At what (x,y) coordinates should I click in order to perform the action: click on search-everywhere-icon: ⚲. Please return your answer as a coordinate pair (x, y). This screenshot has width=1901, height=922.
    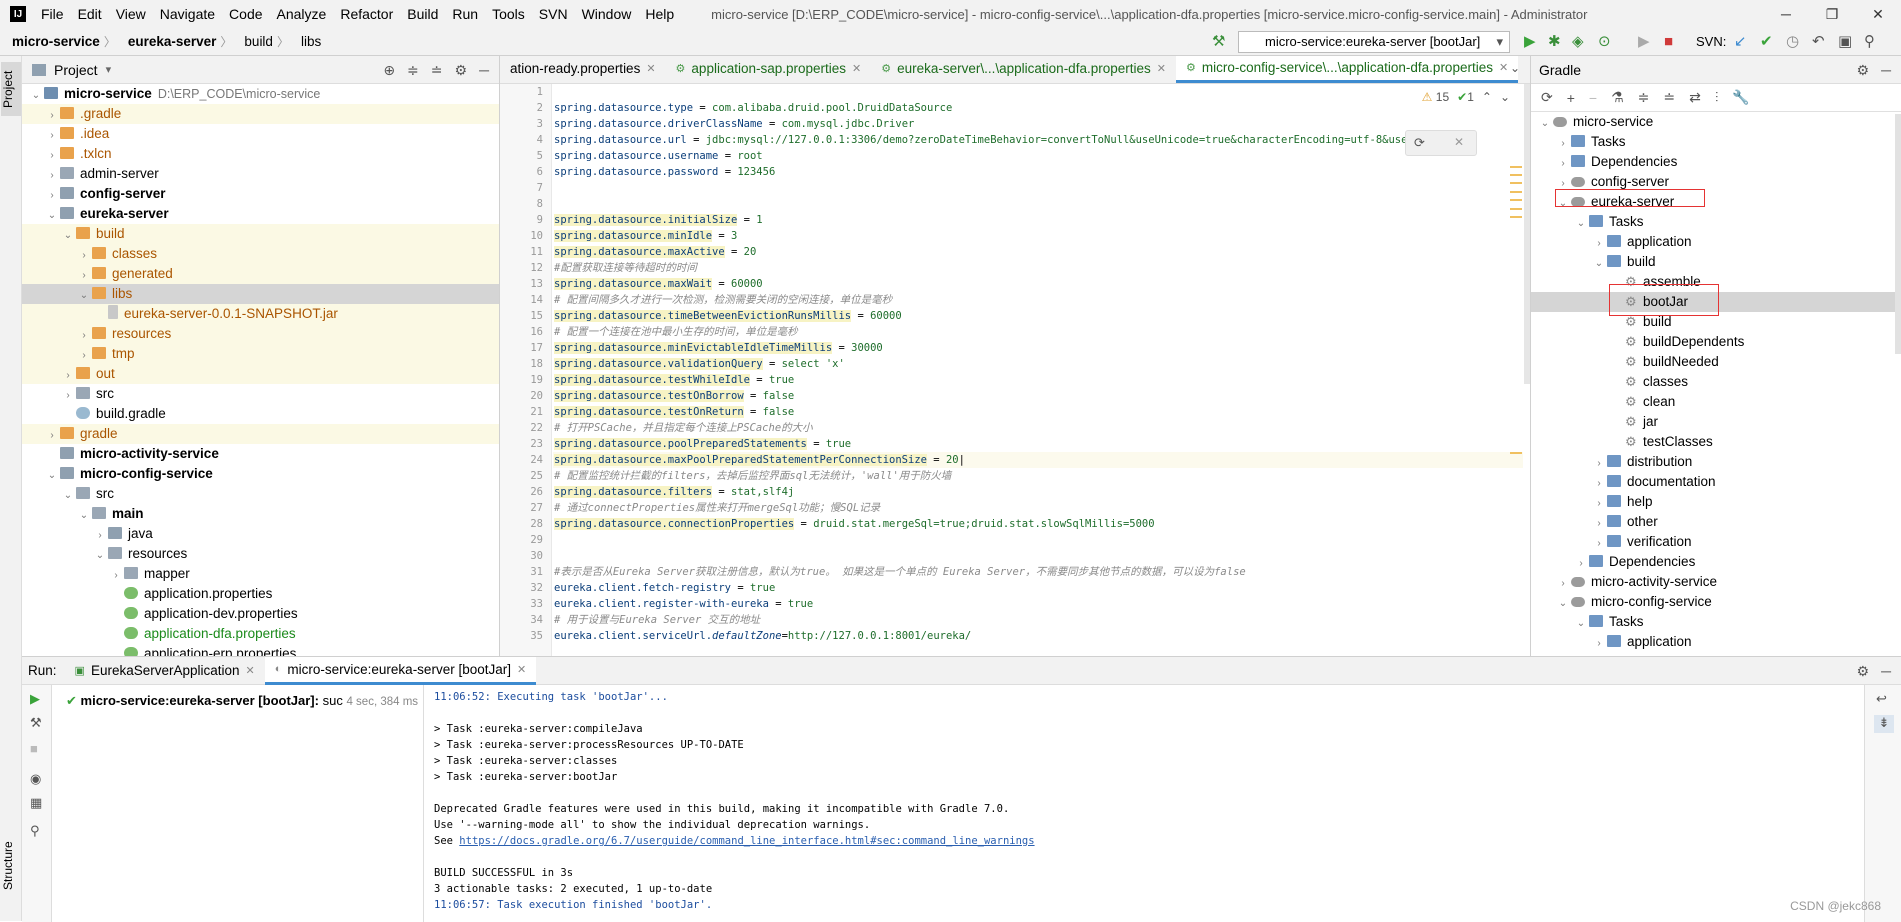
    Looking at the image, I should click on (1869, 42).